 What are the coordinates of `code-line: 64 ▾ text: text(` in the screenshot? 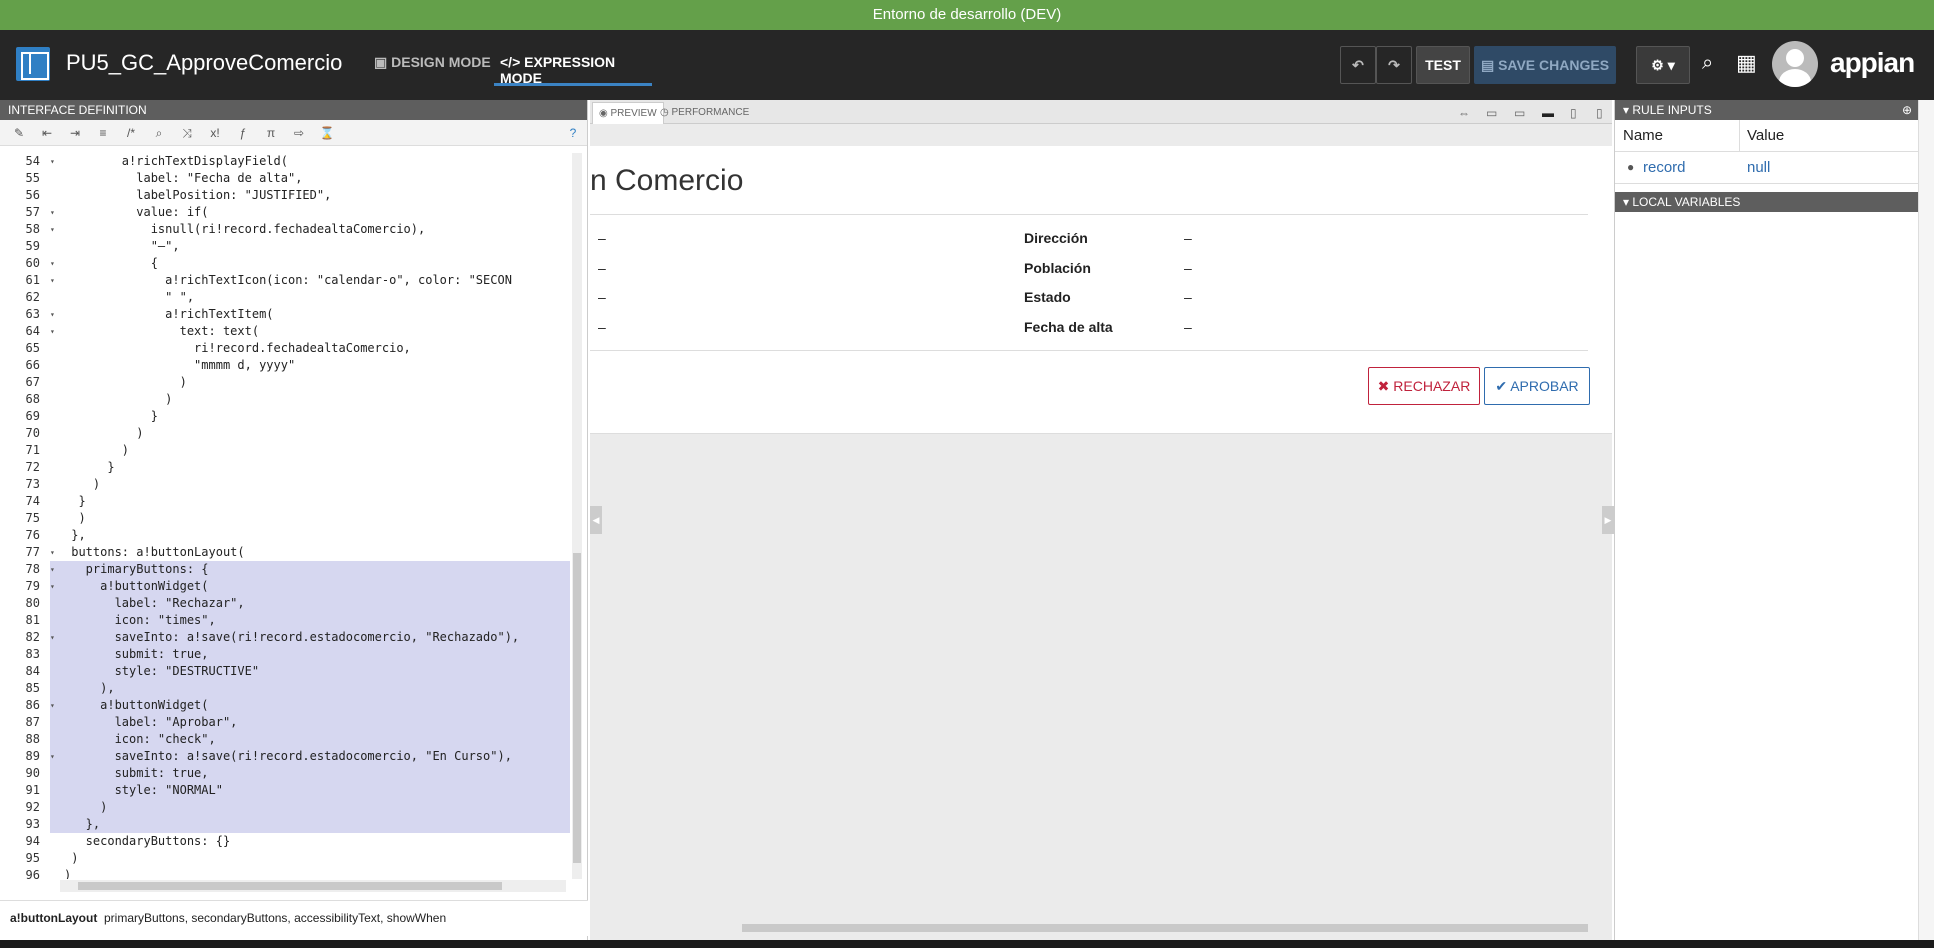 It's located at (285, 331).